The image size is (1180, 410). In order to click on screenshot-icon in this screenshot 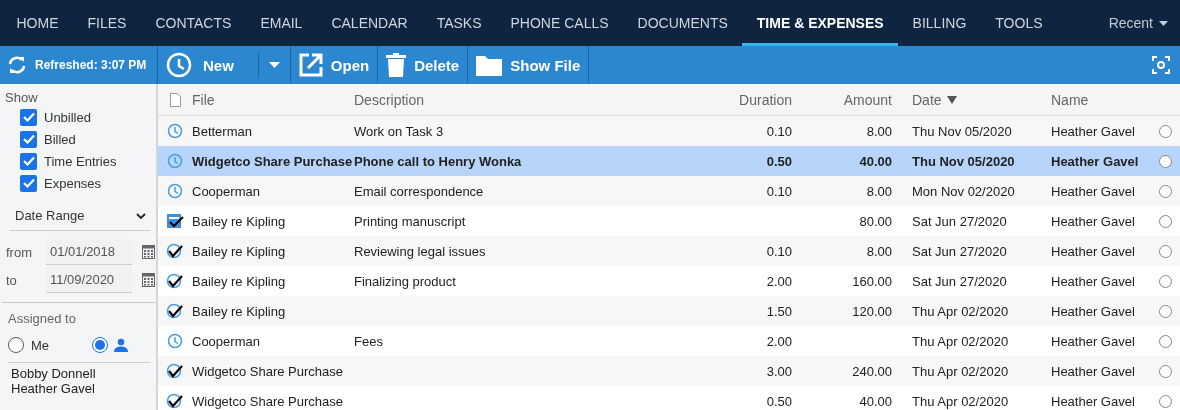, I will do `click(1161, 65)`.